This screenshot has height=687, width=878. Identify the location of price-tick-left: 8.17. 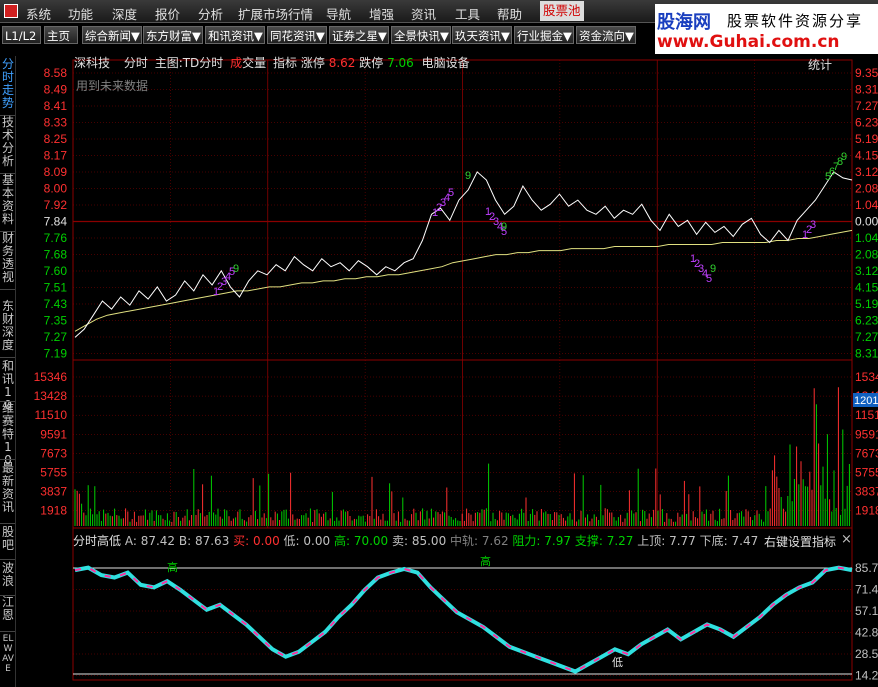
(56, 156).